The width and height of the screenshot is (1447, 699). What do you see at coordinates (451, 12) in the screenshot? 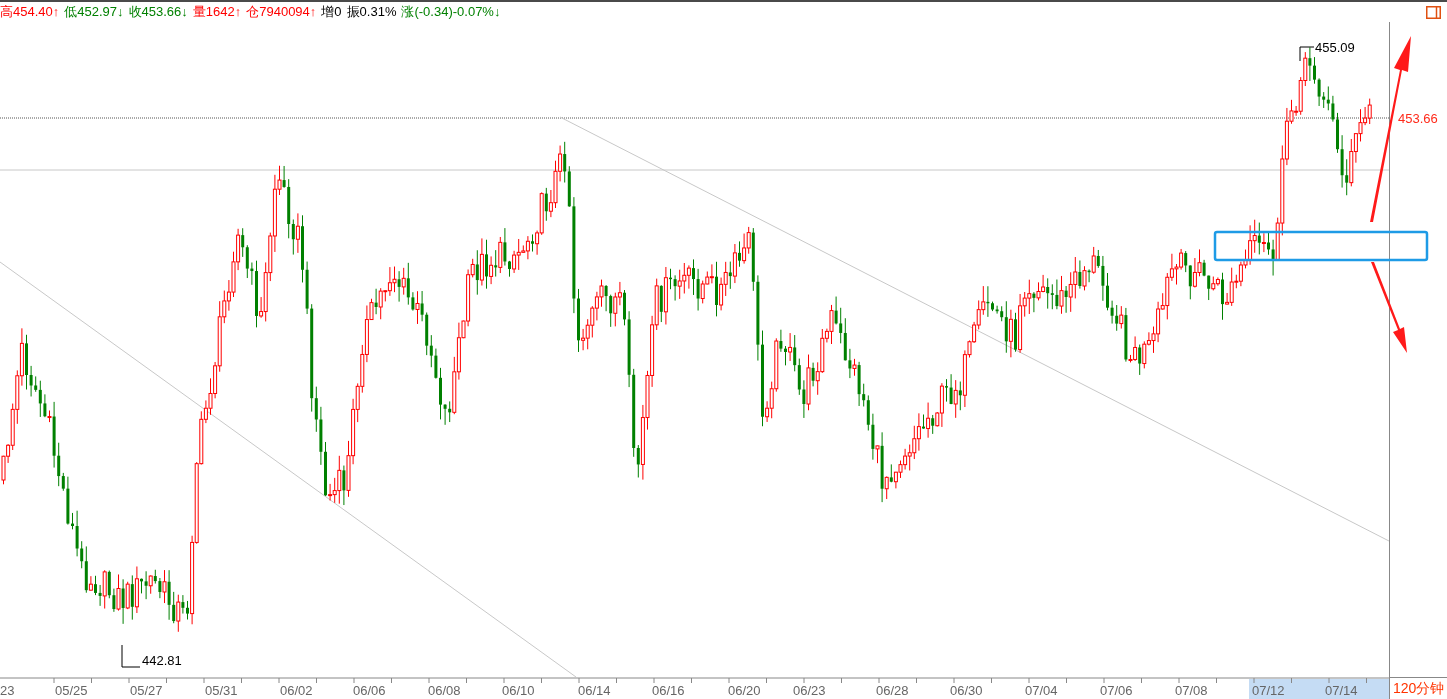
I see `quote-value: 涨(-0.34)-0.07%↓` at bounding box center [451, 12].